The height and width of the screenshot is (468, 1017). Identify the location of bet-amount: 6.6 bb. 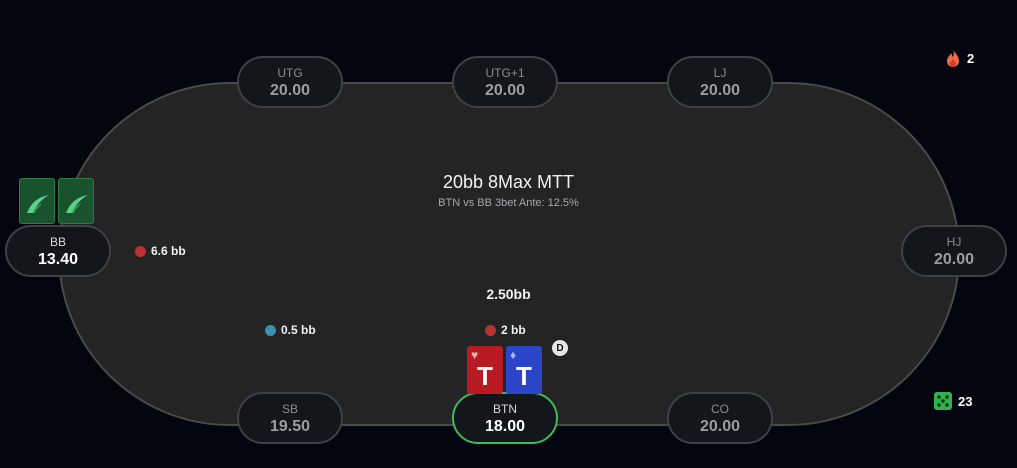
(168, 251).